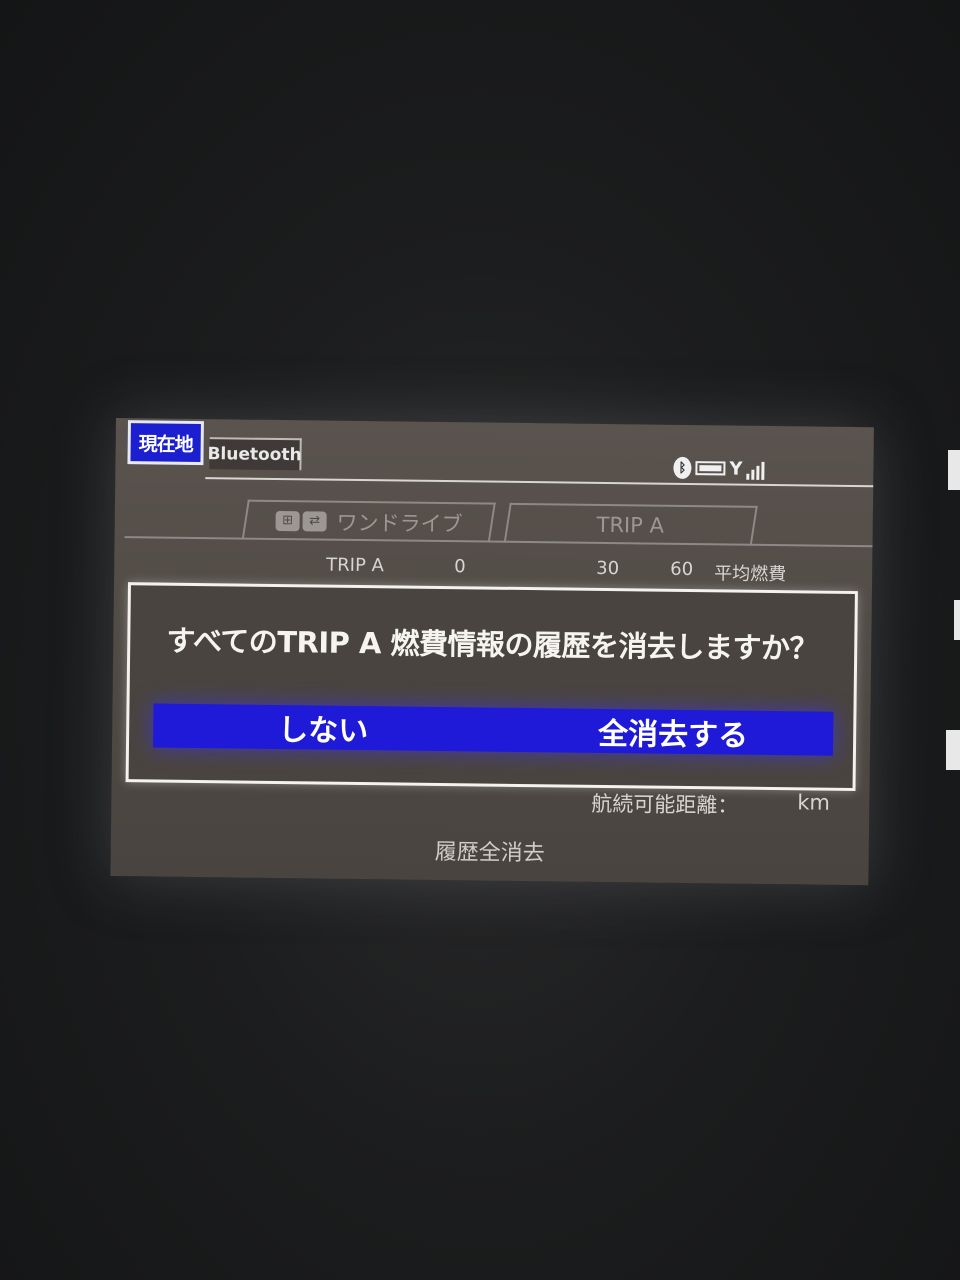  I want to click on bluetooth-tab: Bluetooth, so click(254, 454).